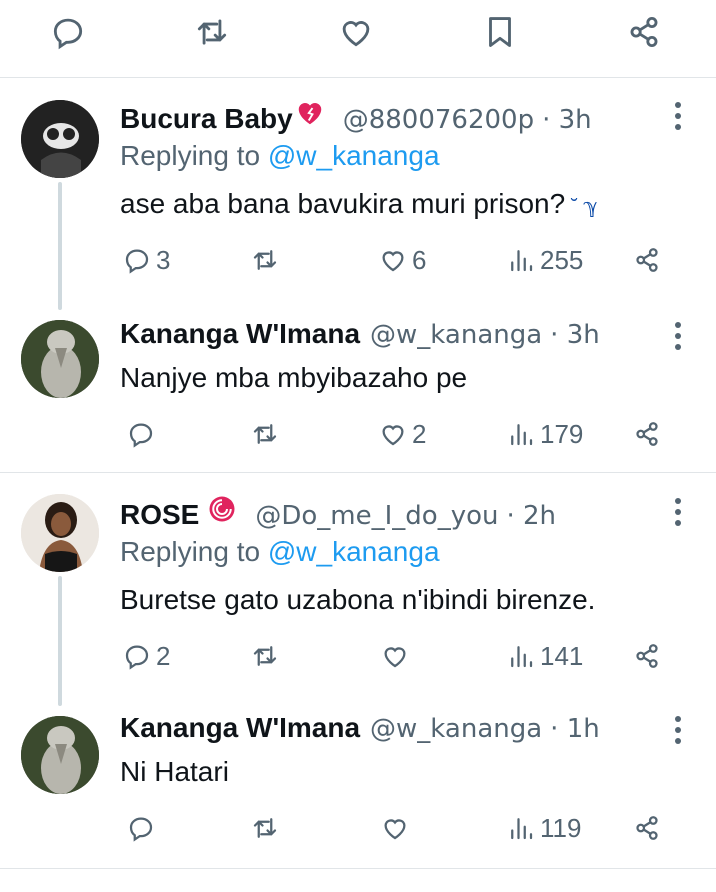 The height and width of the screenshot is (892, 716). Describe the element at coordinates (561, 827) in the screenshot. I see `view-count: 119` at that location.